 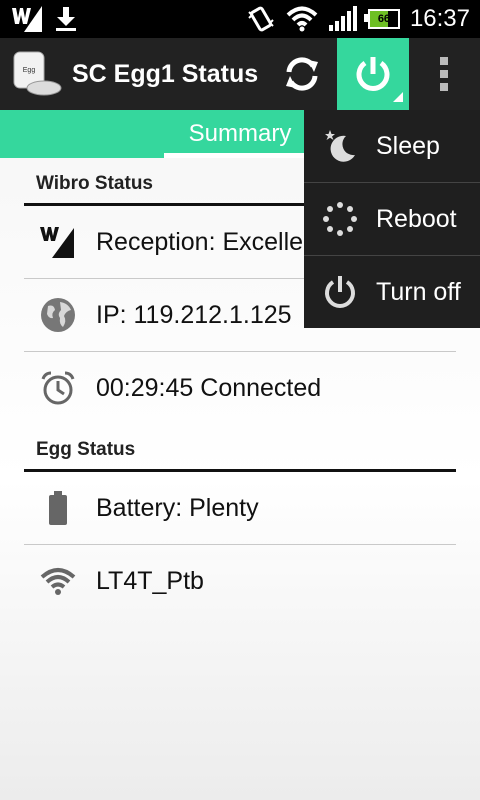 I want to click on menu-item-label: Turn off, so click(x=418, y=292).